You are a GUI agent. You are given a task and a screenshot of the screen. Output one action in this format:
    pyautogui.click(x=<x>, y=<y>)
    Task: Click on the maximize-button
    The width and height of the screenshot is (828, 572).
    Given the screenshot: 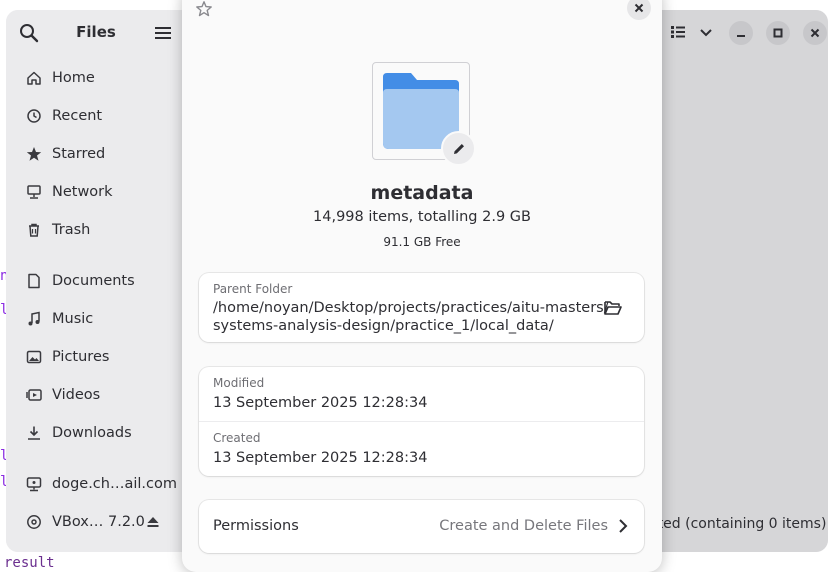 What is the action you would take?
    pyautogui.click(x=778, y=33)
    